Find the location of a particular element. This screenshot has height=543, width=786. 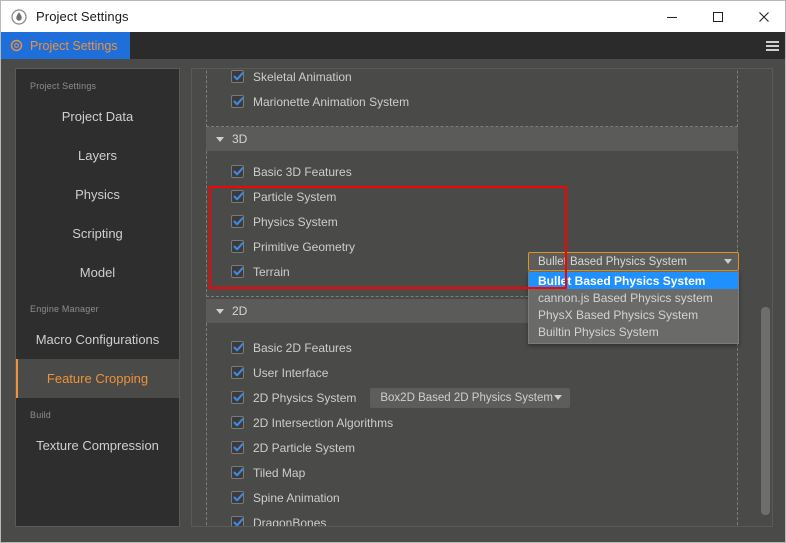

option-builtin-physics-system: Builtin Physics System is located at coordinates (633, 331).